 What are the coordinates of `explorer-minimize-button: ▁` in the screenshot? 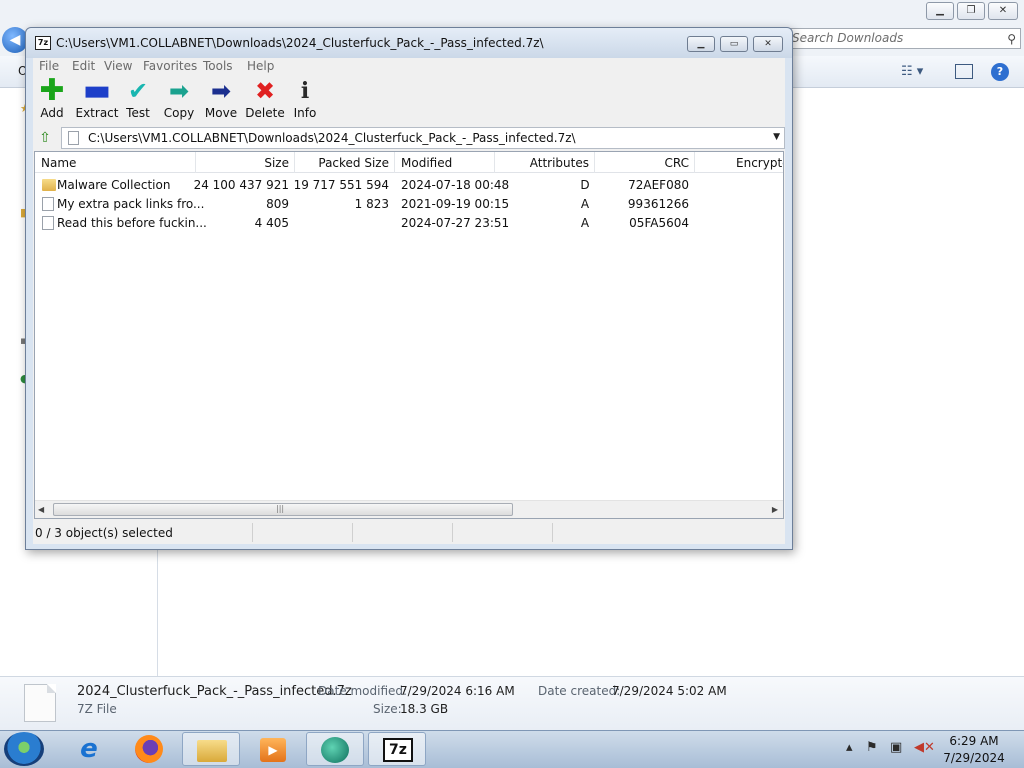 It's located at (940, 11).